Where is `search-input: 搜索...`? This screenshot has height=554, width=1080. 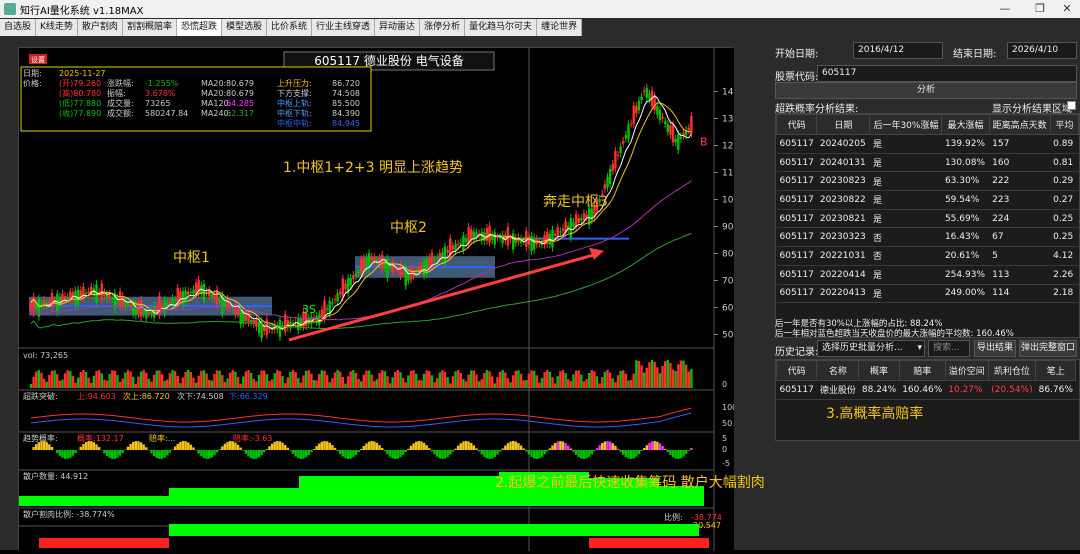 search-input: 搜索... is located at coordinates (949, 348).